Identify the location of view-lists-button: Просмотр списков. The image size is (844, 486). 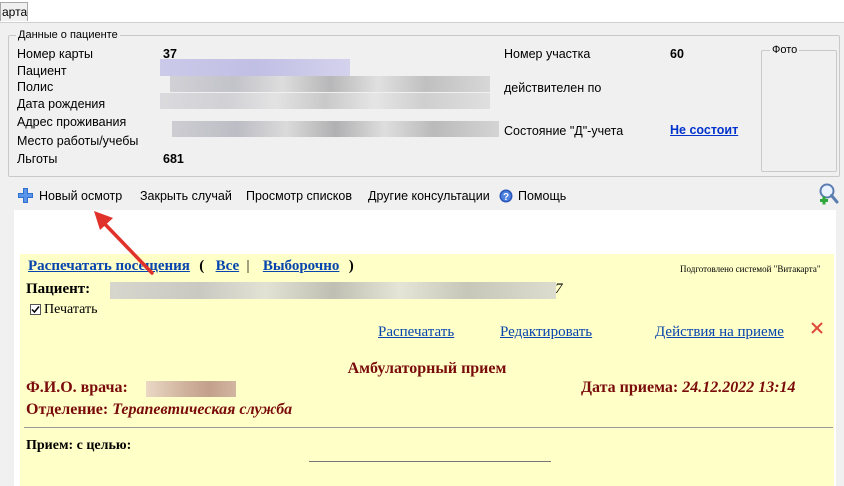
(299, 196).